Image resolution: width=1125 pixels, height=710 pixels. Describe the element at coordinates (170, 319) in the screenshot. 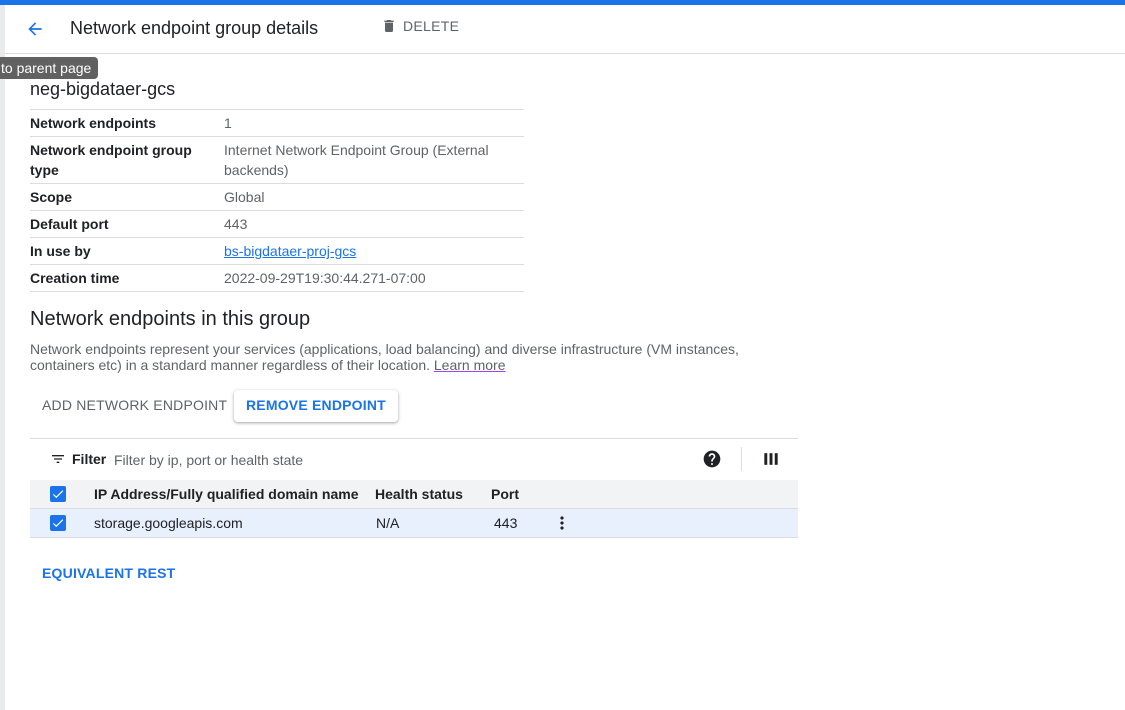

I see `endpoints-section-title: Network endpoints in this group` at that location.